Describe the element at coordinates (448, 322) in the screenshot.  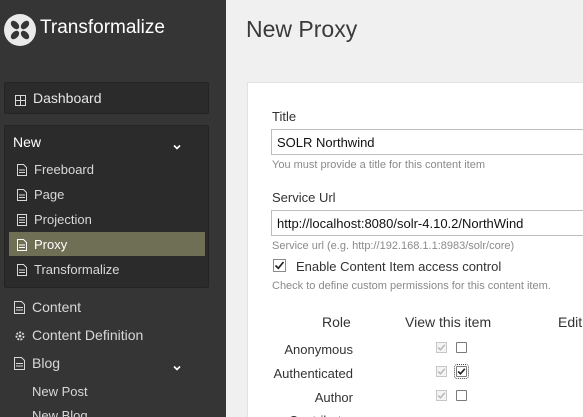
I see `column-header-view: View this item` at that location.